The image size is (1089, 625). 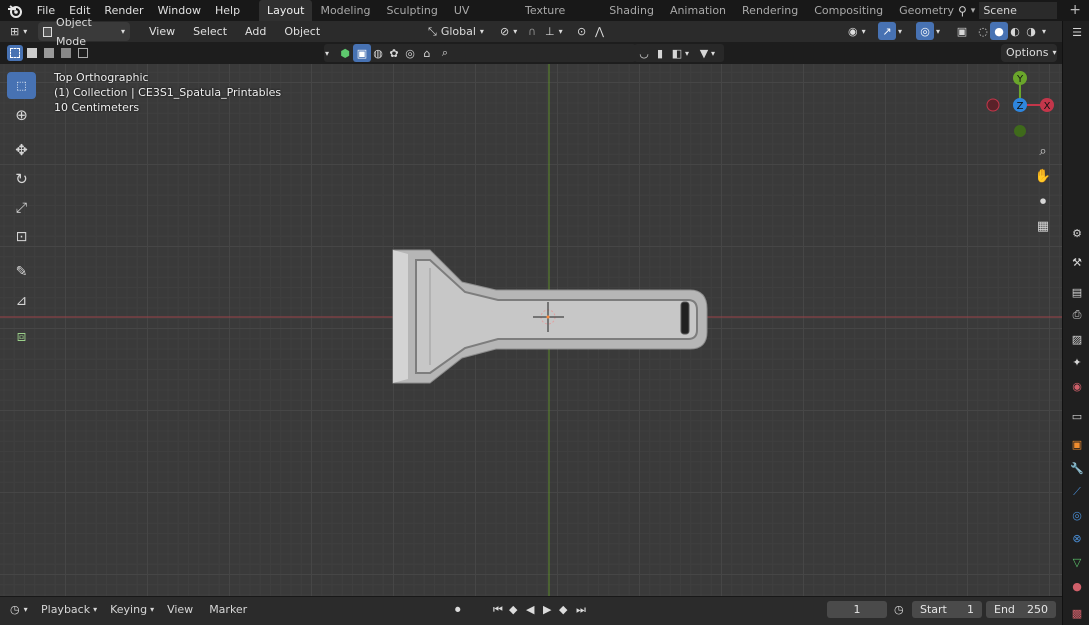 What do you see at coordinates (947, 609) in the screenshot?
I see `start-frame-field: Start 1` at bounding box center [947, 609].